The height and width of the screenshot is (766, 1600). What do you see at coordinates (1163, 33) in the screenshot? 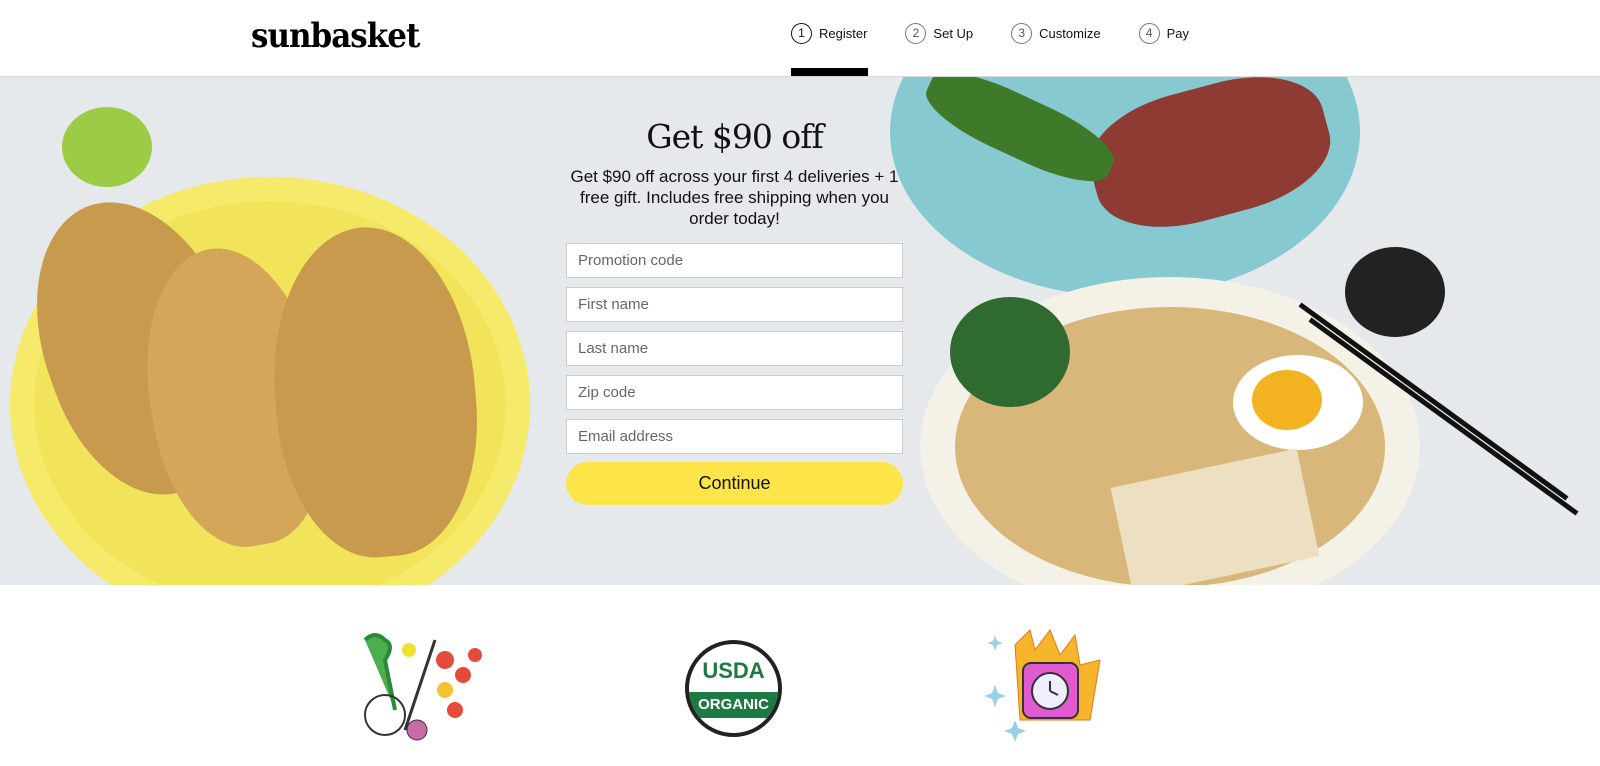
I see `step-pay: 4 Pay` at bounding box center [1163, 33].